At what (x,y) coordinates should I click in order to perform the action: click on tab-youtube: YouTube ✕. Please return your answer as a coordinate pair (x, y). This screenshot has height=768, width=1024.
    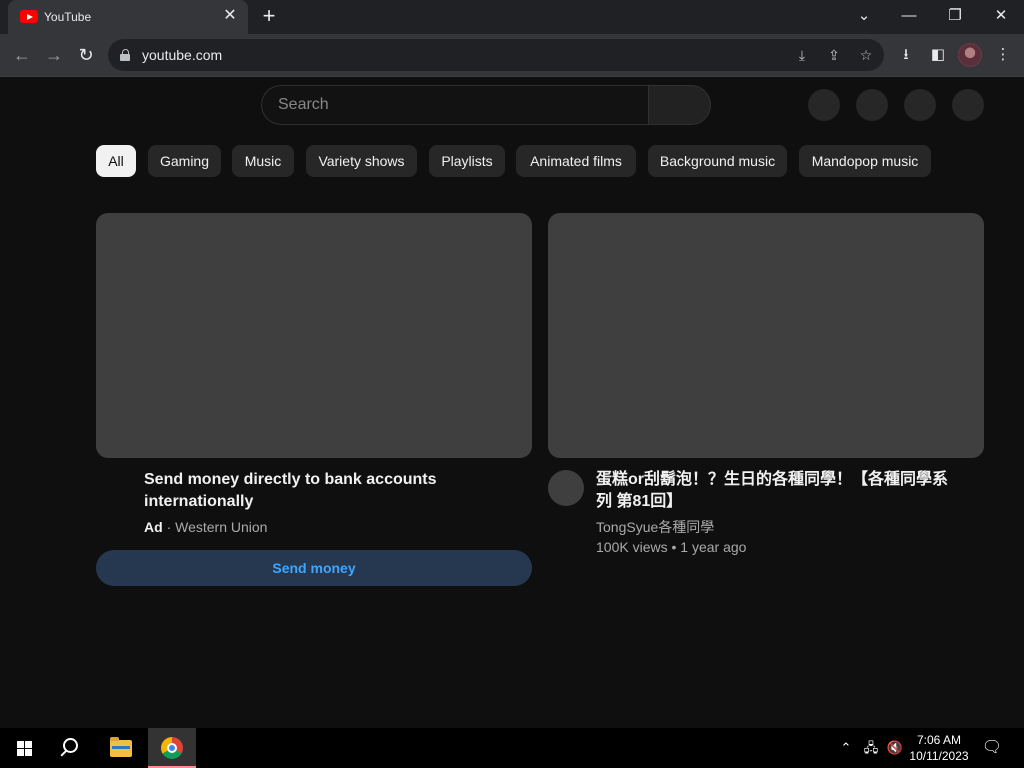
    Looking at the image, I should click on (128, 17).